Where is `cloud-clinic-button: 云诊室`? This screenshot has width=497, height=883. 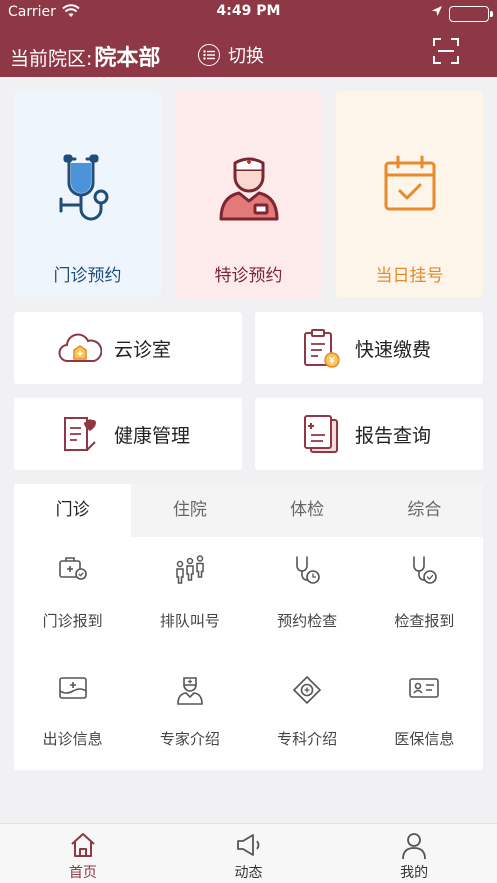
cloud-clinic-button: 云诊室 is located at coordinates (128, 348).